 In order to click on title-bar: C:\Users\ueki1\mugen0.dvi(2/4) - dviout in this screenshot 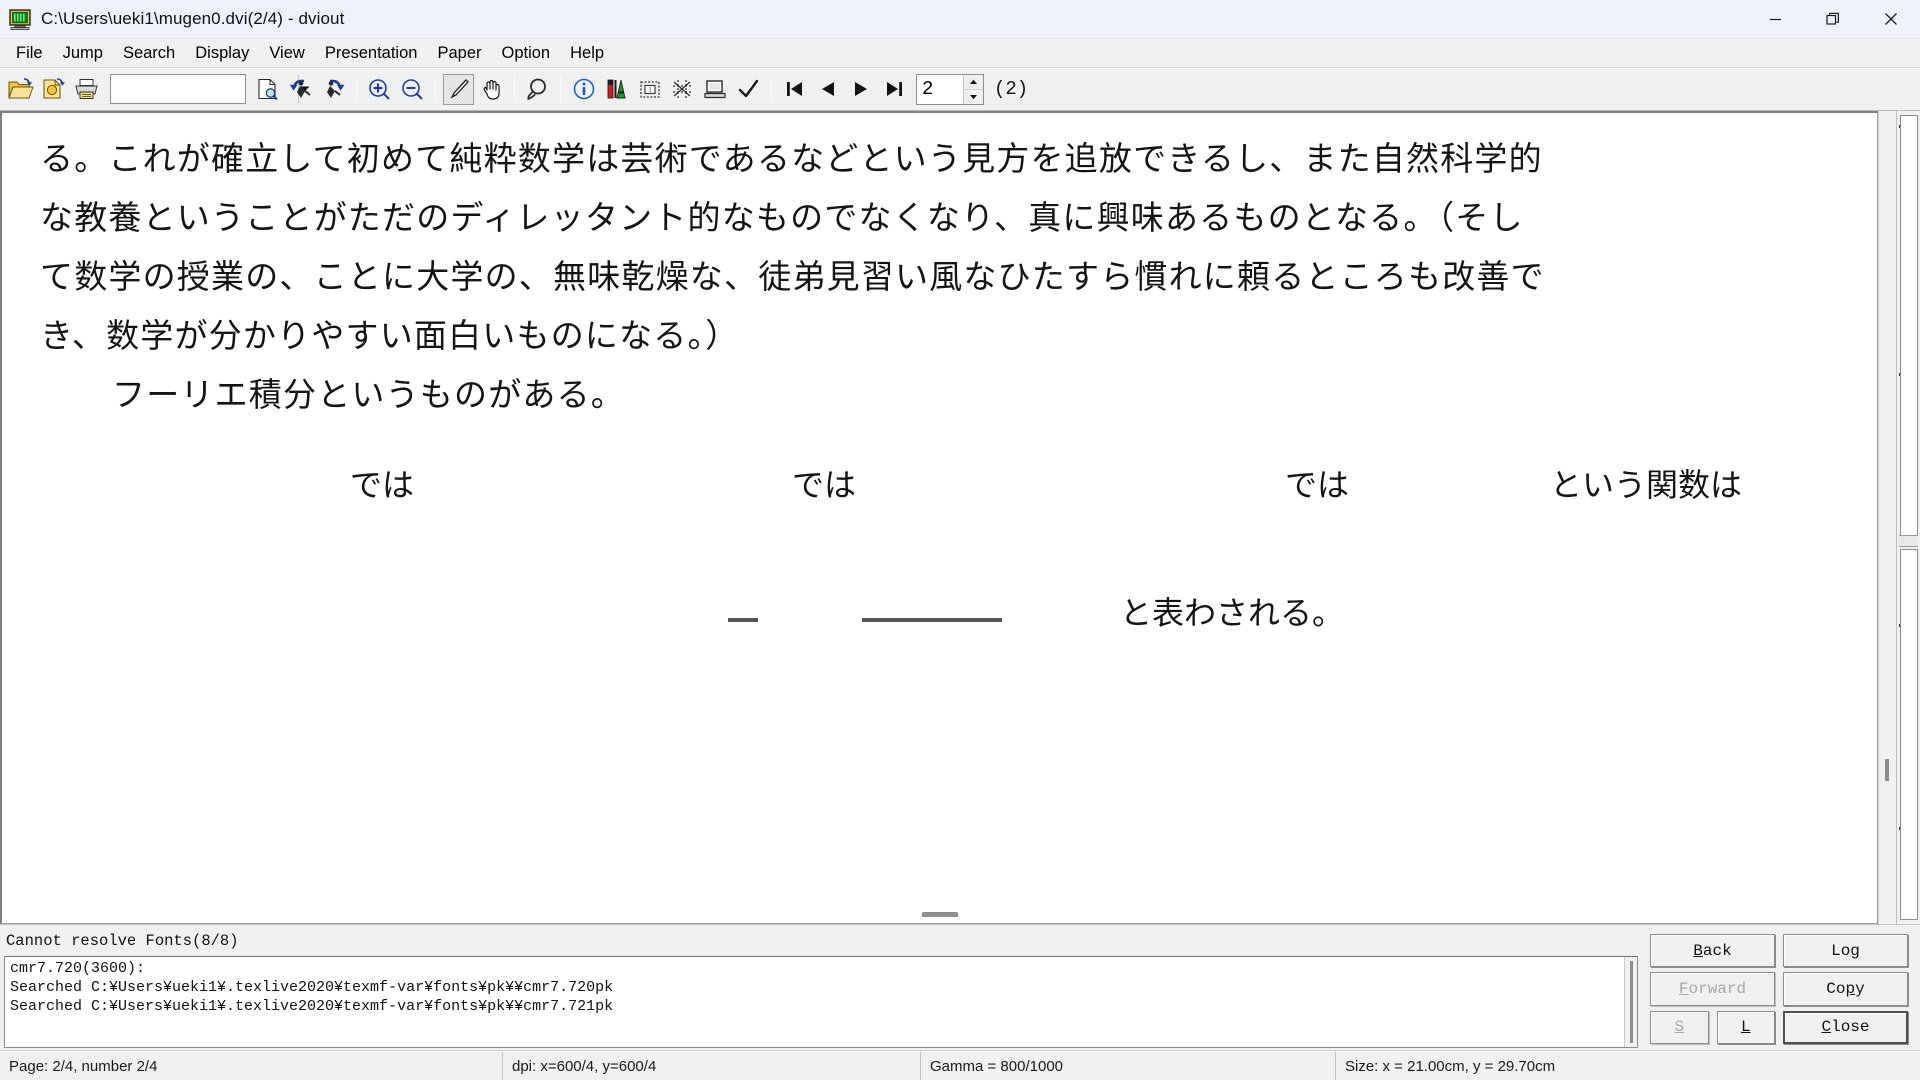, I will do `click(960, 19)`.